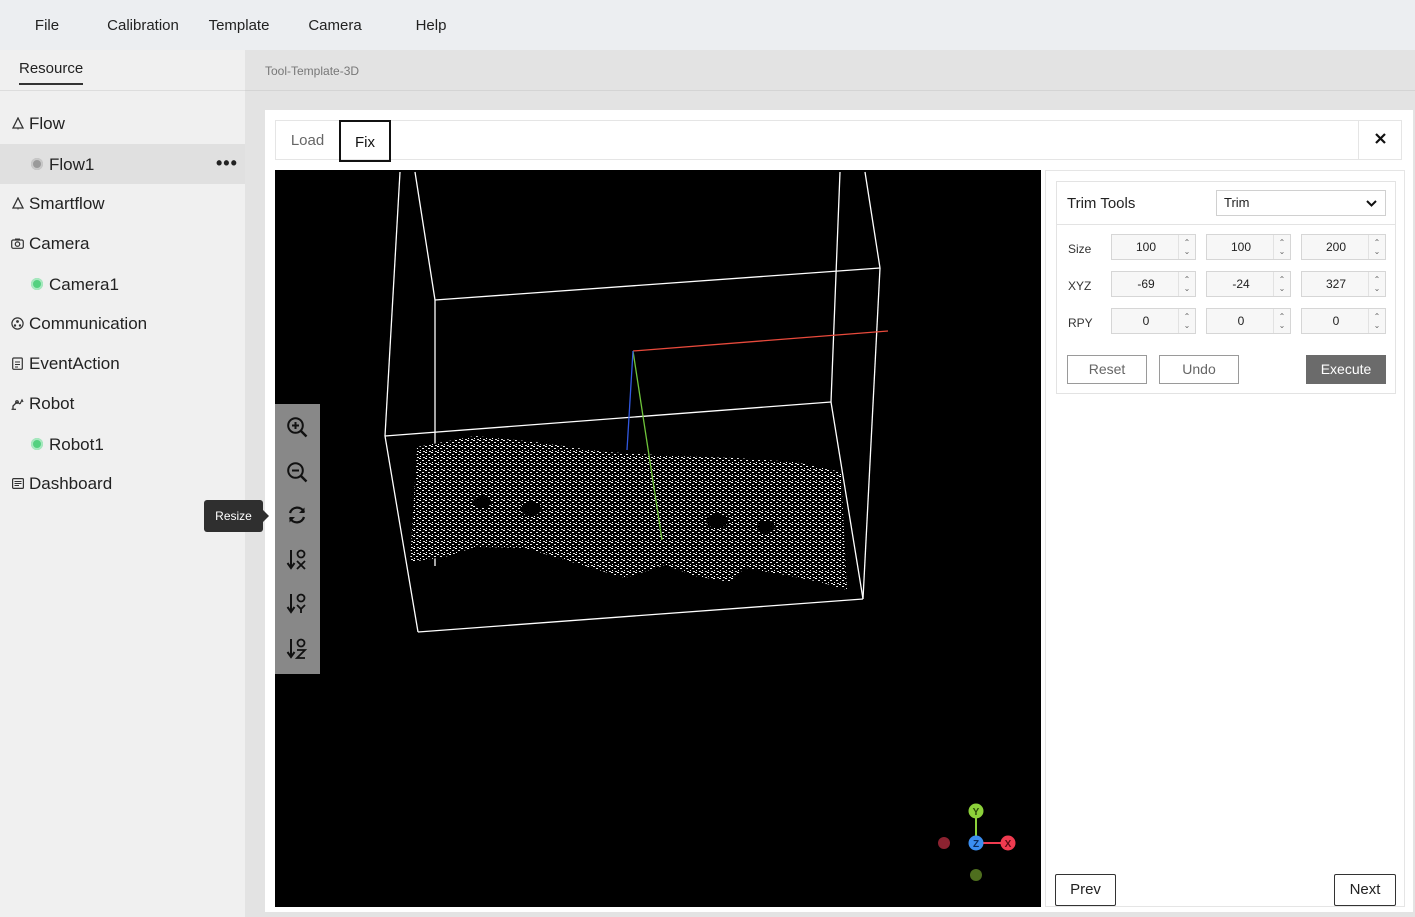  Describe the element at coordinates (17, 483) in the screenshot. I see `dashboard-icon` at that location.